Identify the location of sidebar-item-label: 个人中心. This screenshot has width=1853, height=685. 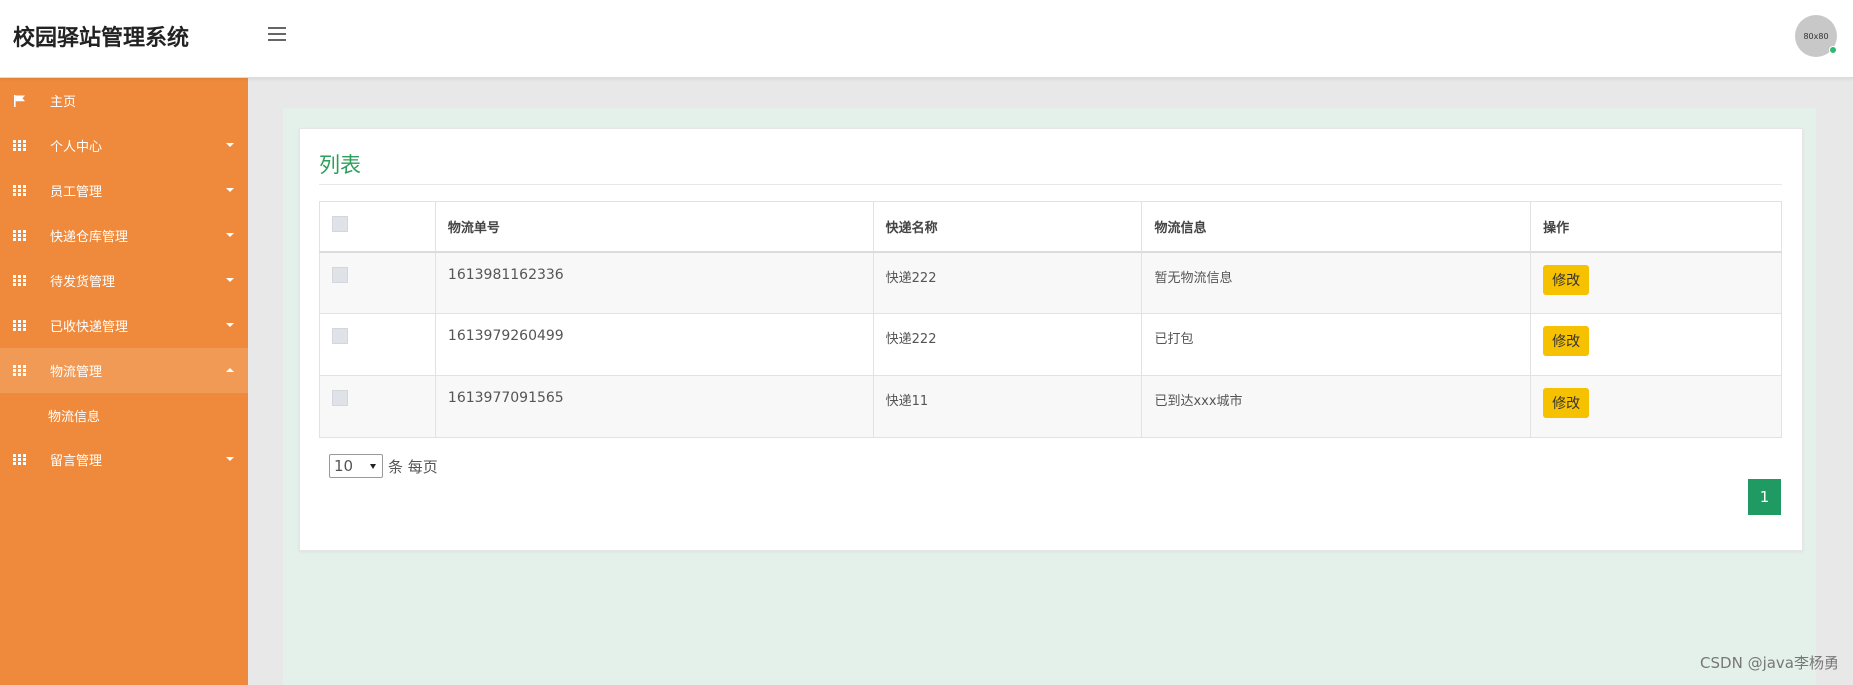
(76, 147).